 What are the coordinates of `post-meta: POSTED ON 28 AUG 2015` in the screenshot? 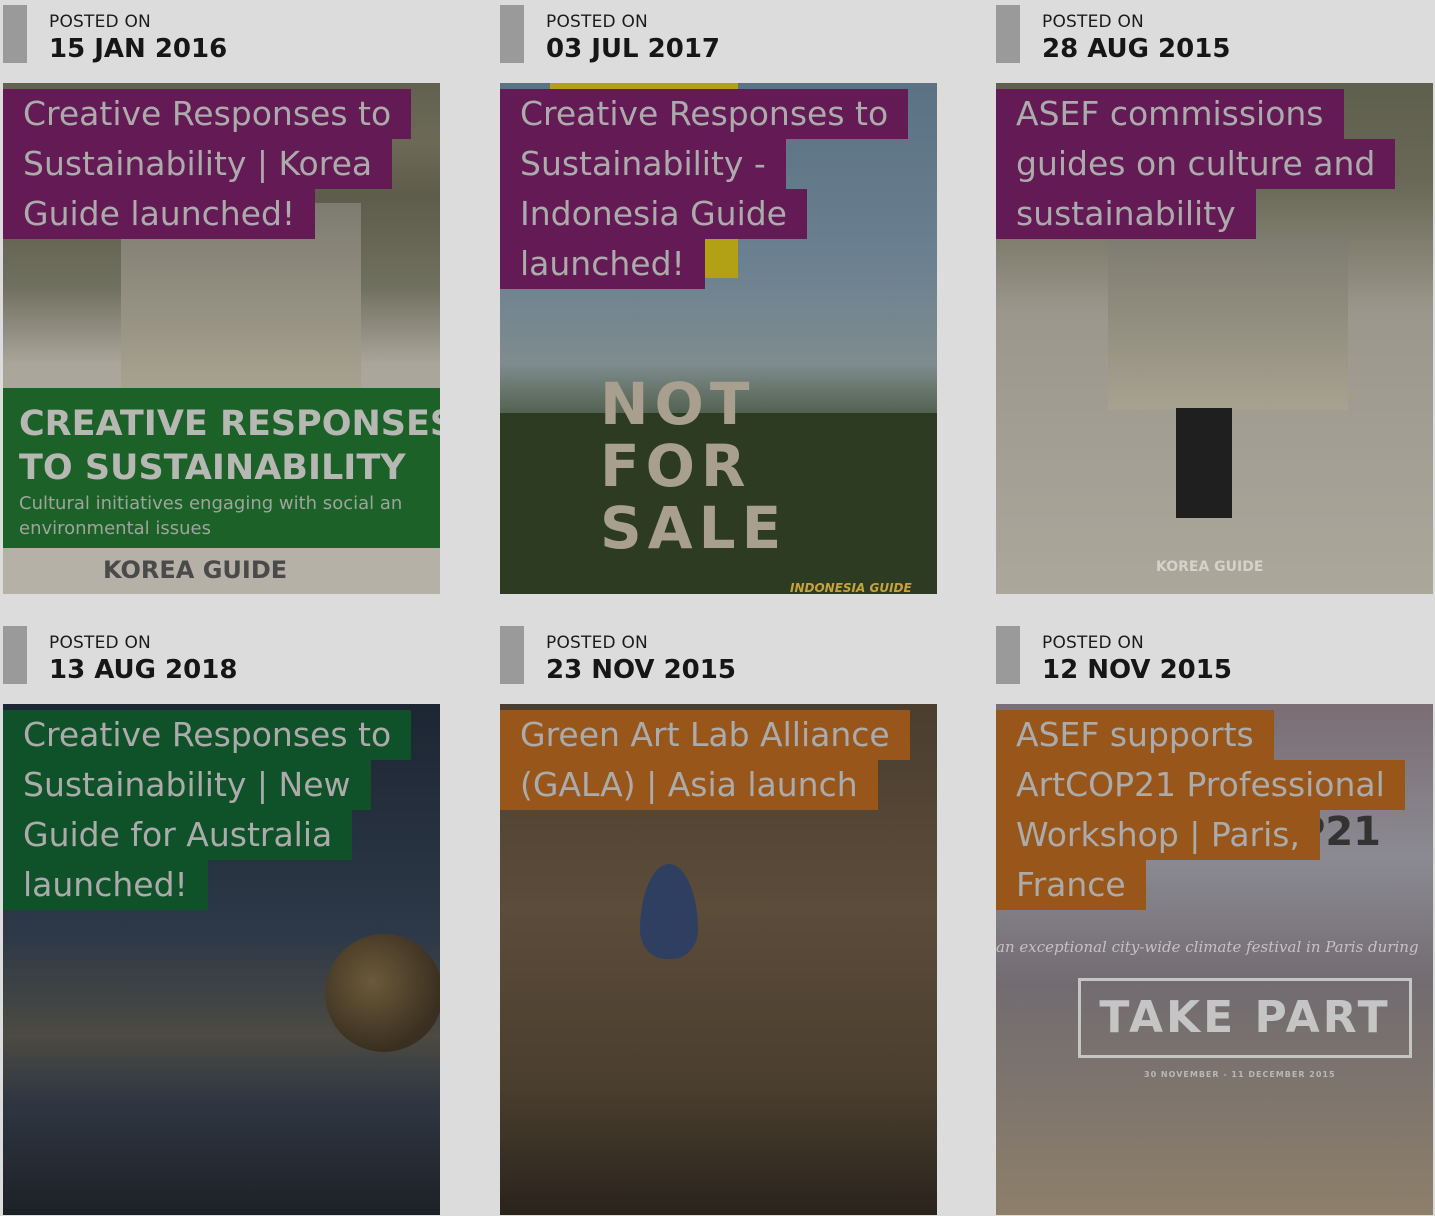 It's located at (1214, 41).